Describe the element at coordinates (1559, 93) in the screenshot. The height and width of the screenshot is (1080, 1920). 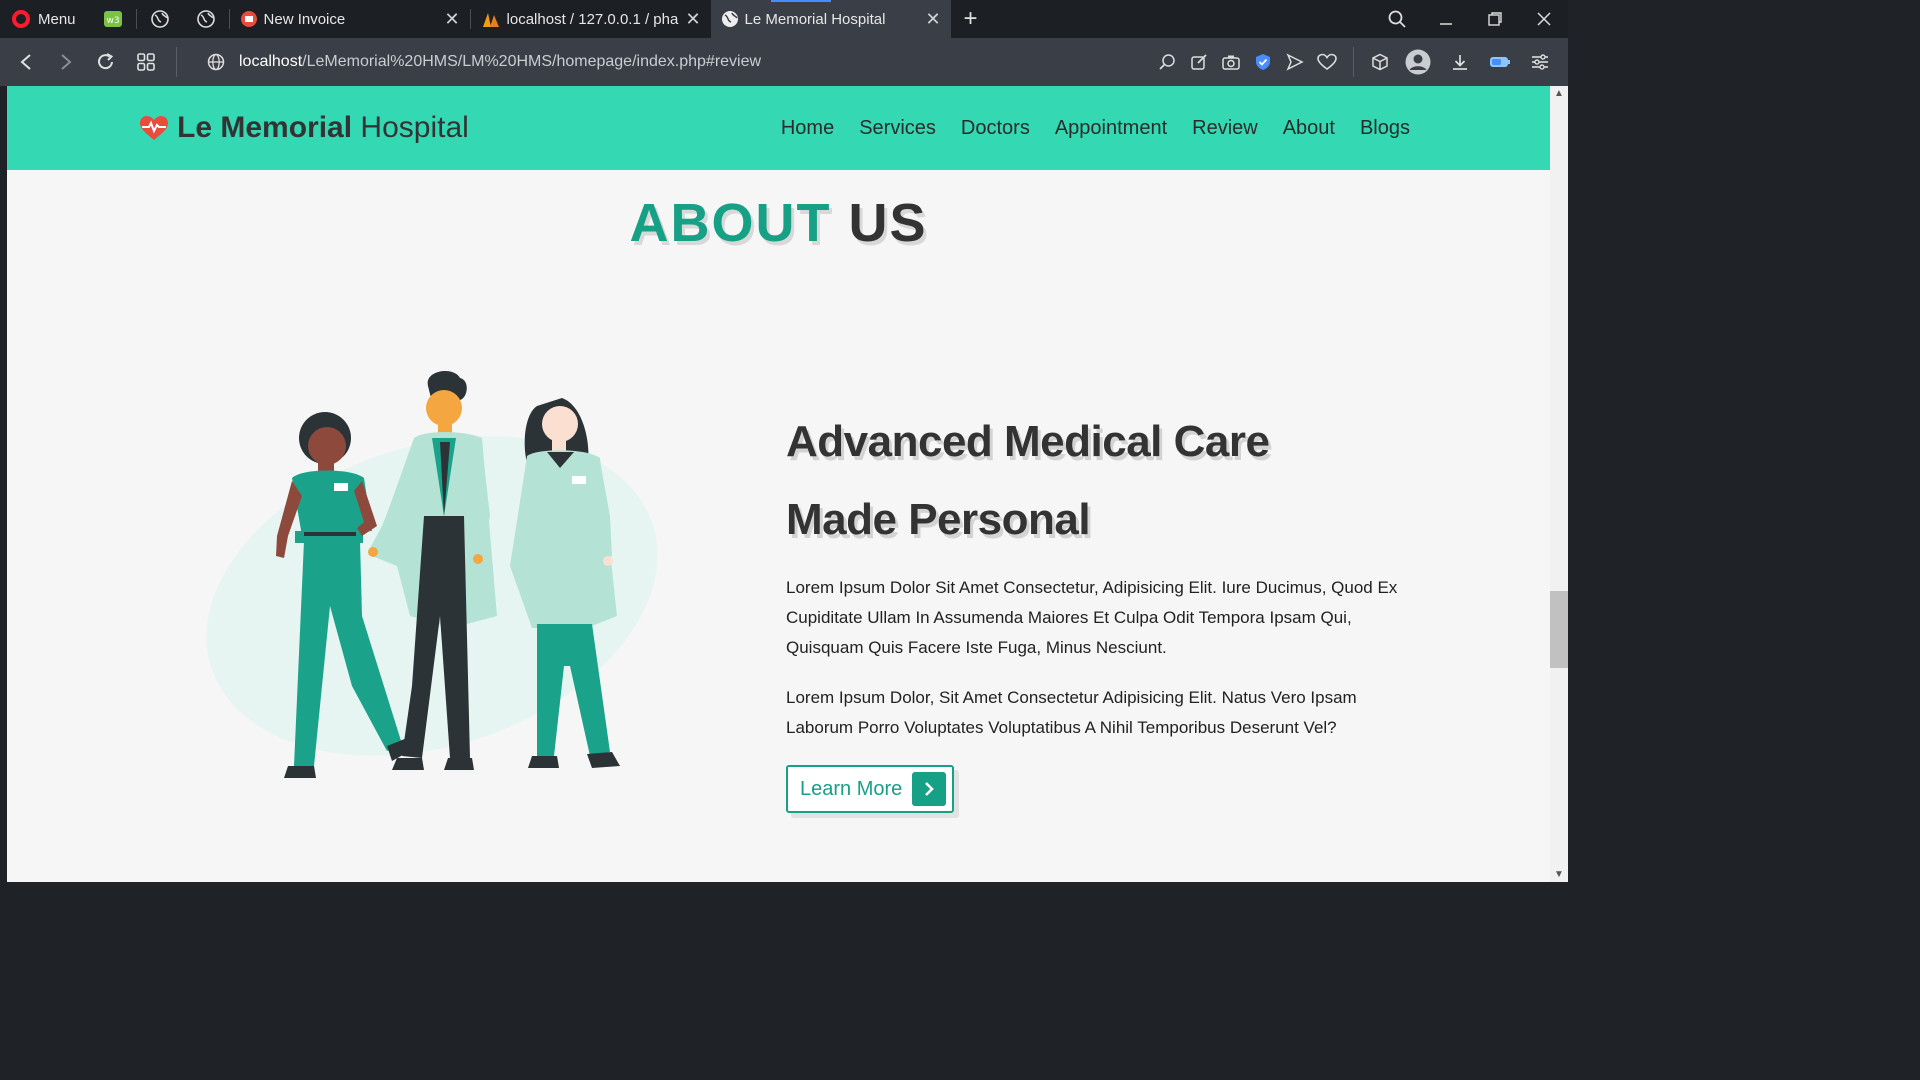
I see `scroll-up-arrow-icon: ▲` at that location.